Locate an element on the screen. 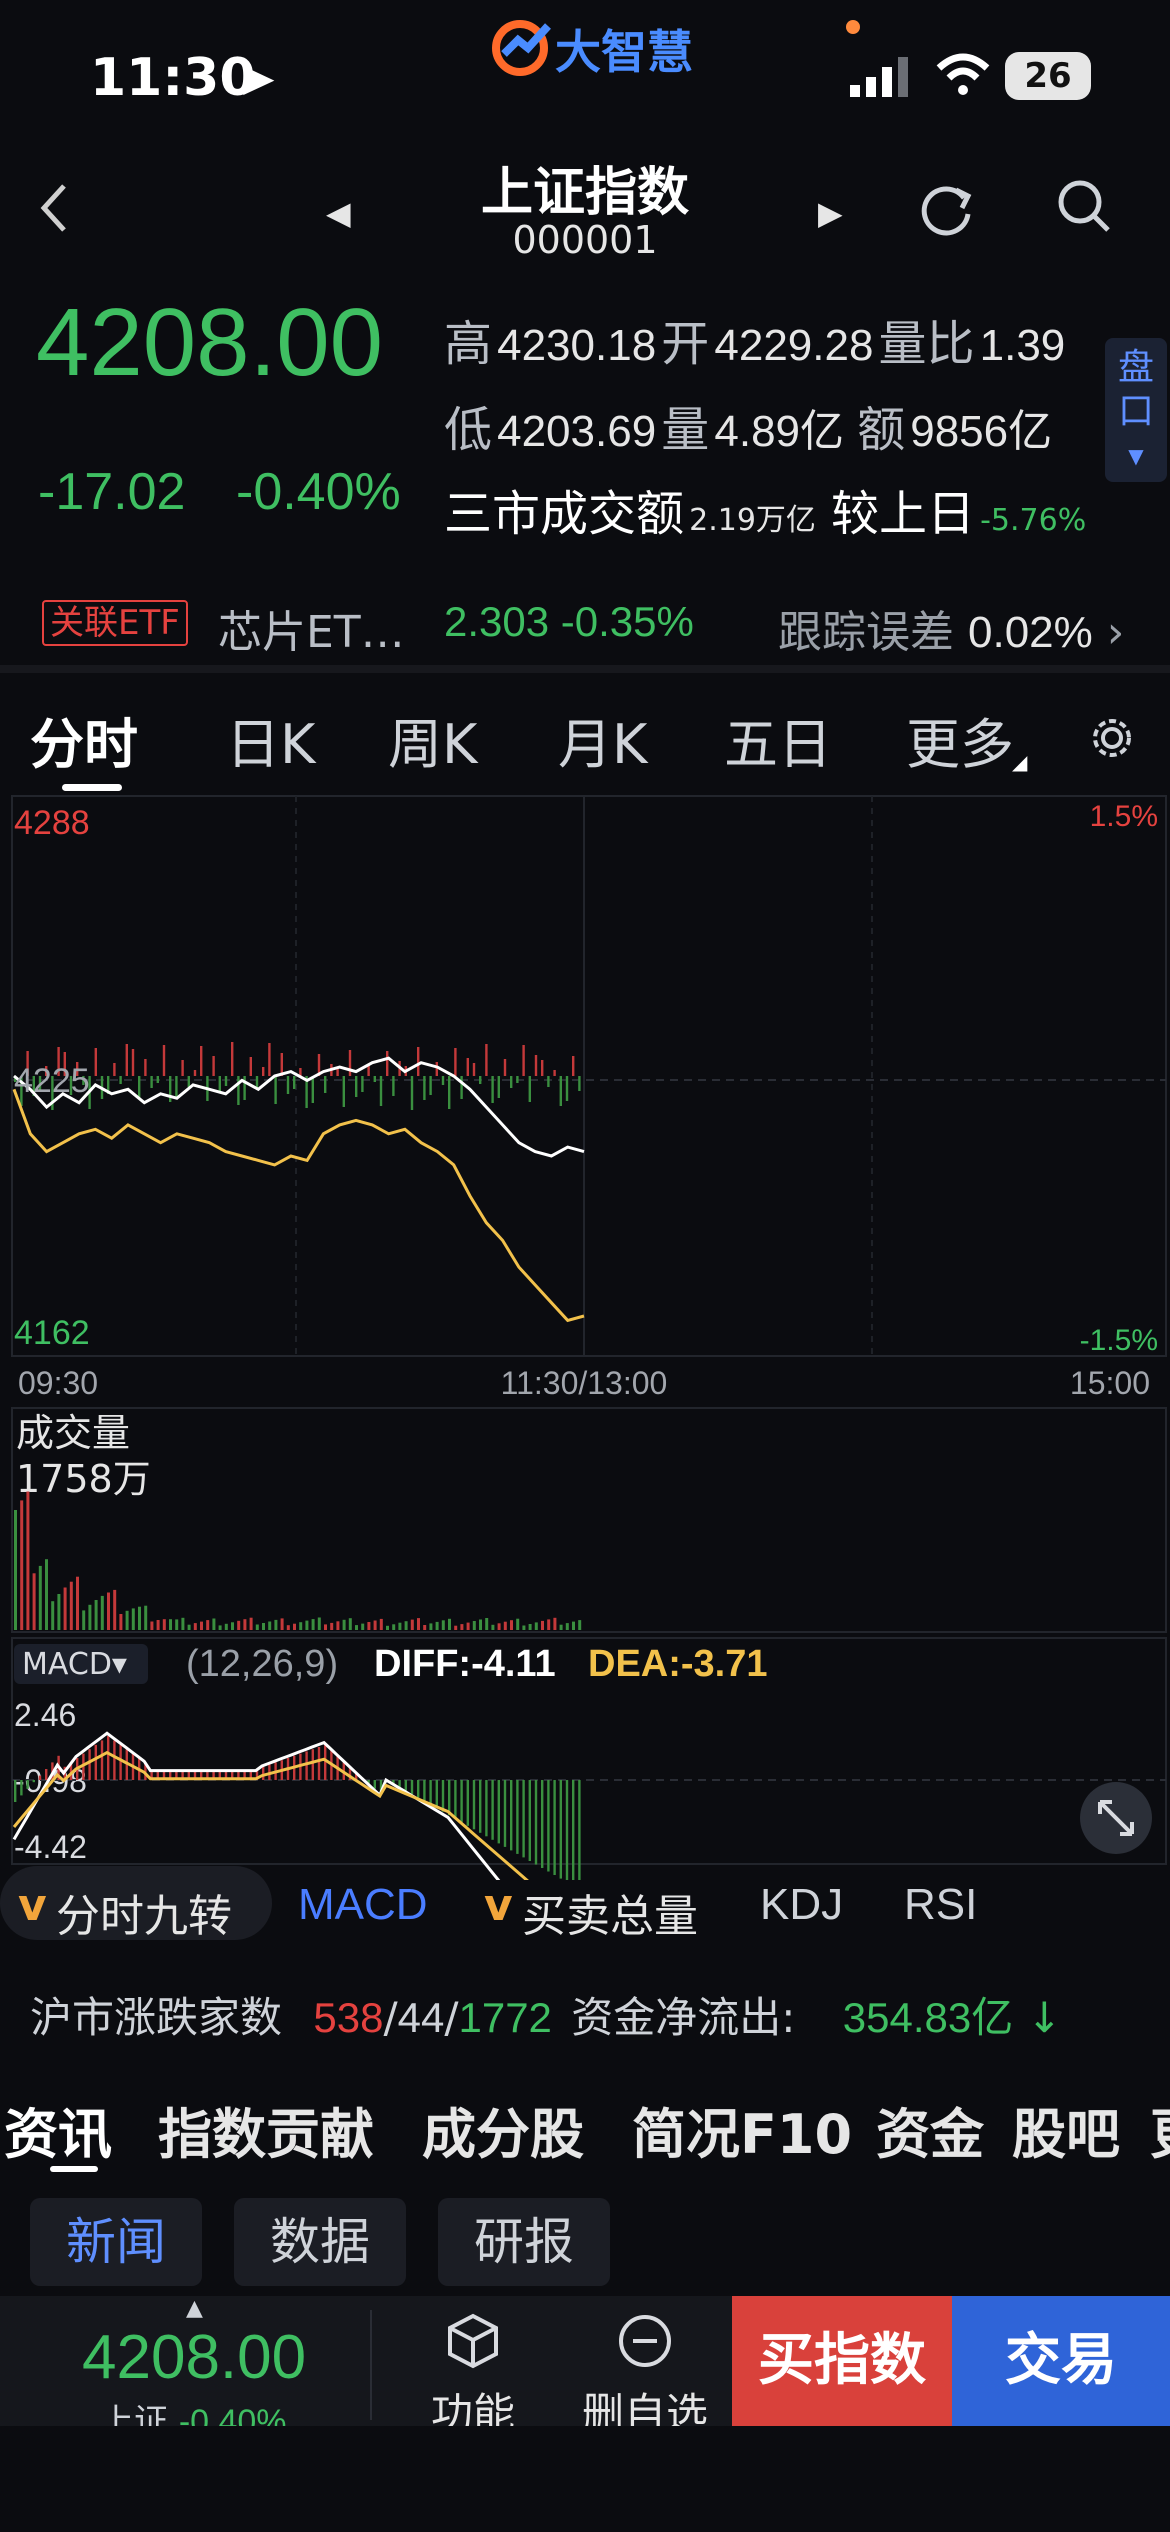  indicator-rsi: RSI is located at coordinates (940, 1905).